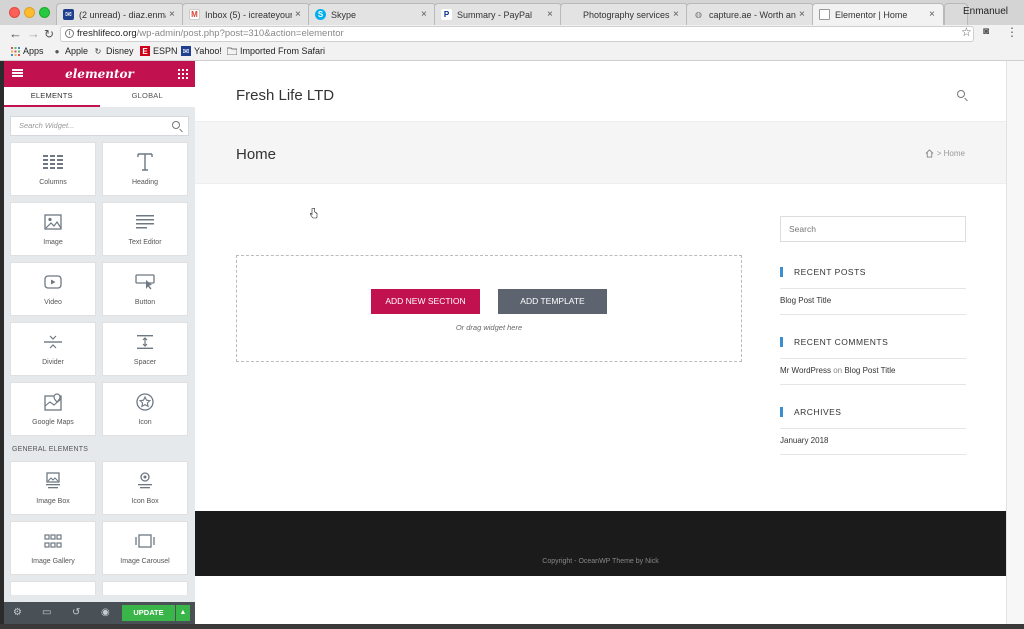 Image resolution: width=1024 pixels, height=629 pixels. Describe the element at coordinates (873, 229) in the screenshot. I see `sidebar-search-input: Search` at that location.